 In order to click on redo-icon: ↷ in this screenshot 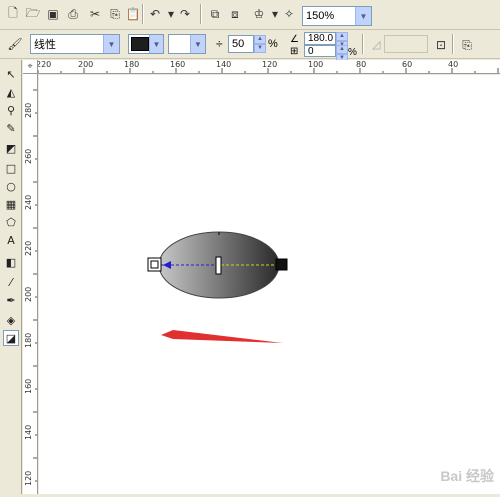, I will do `click(185, 14)`.